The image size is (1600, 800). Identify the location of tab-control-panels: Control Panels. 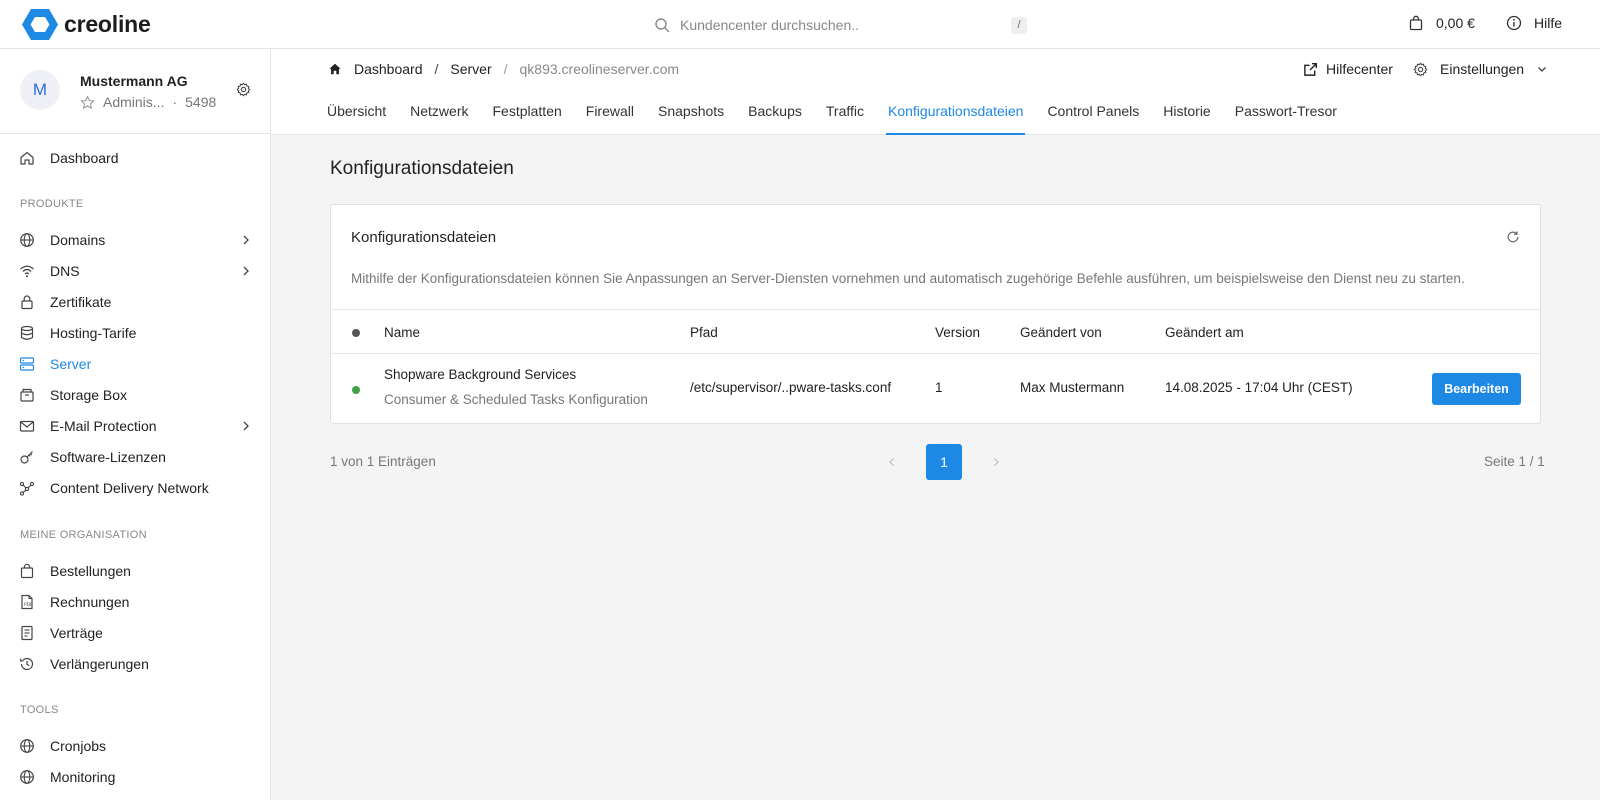
(1093, 118).